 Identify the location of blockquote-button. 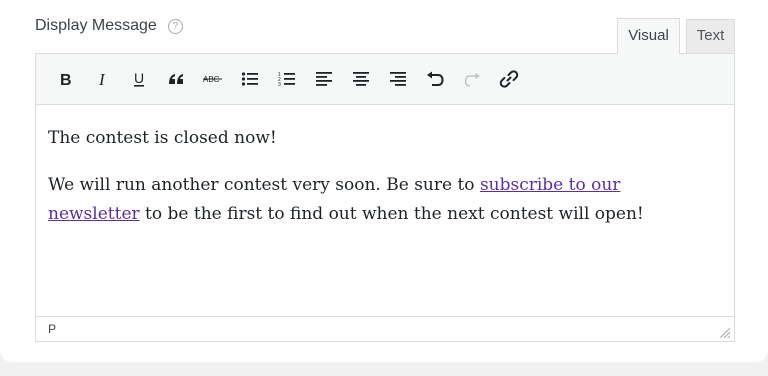
(175, 79).